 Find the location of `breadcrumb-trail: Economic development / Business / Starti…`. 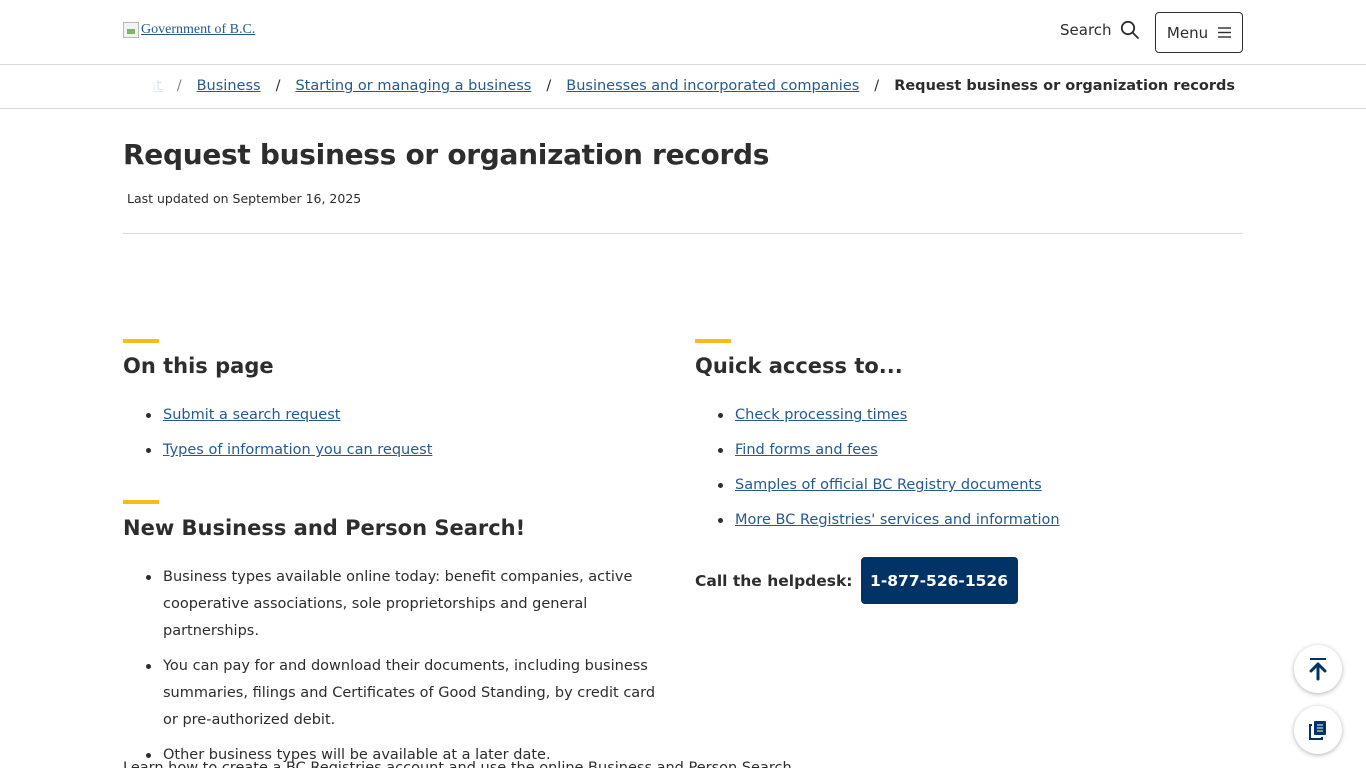

breadcrumb-trail: Economic development / Business / Starti… is located at coordinates (617, 86).